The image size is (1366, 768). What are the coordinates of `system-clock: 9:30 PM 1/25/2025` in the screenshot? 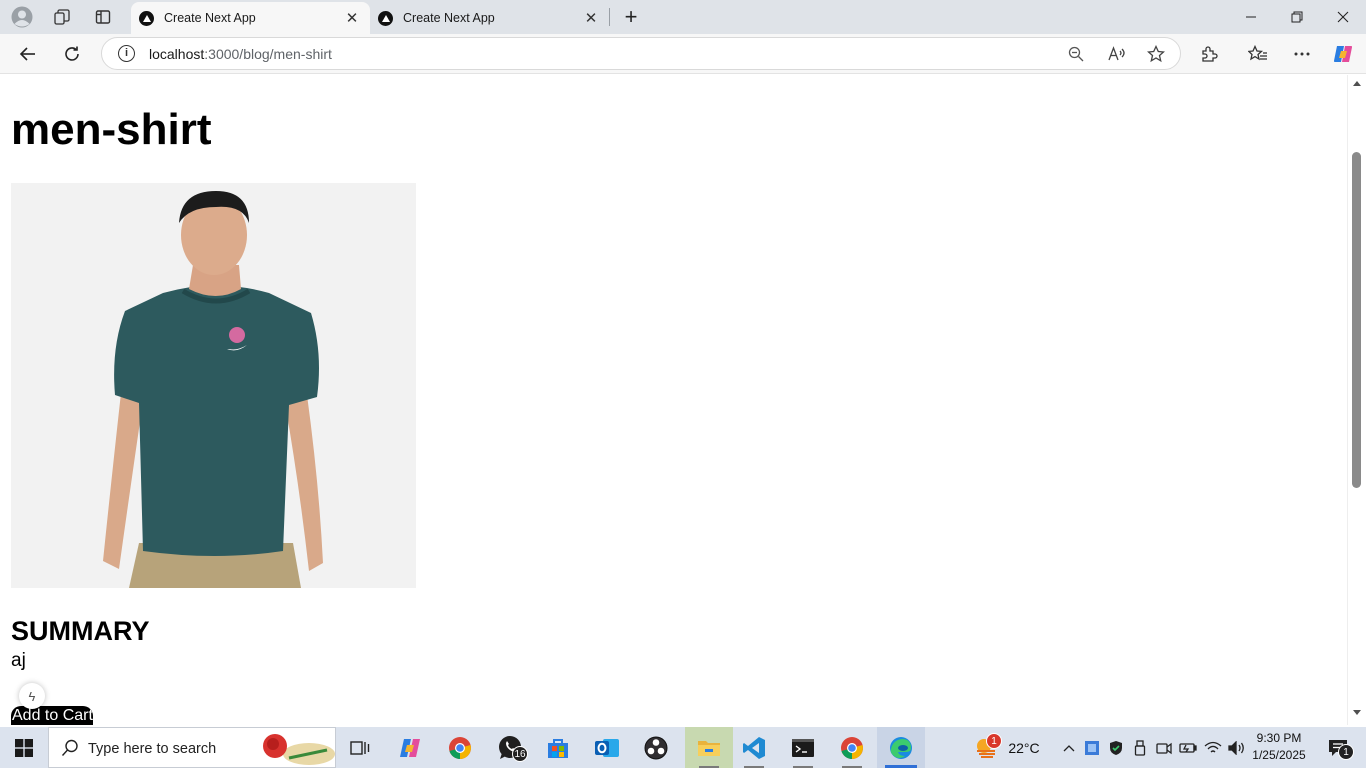 It's located at (1279, 747).